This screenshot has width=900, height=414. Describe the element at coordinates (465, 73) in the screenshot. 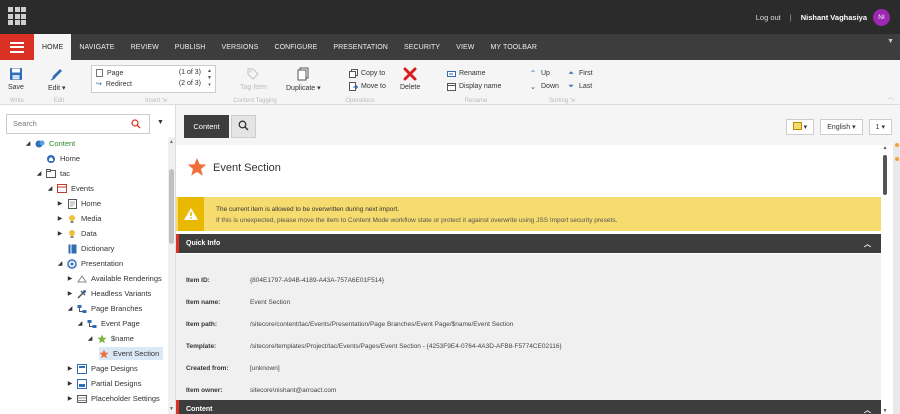

I see `rename-button: Rename` at that location.